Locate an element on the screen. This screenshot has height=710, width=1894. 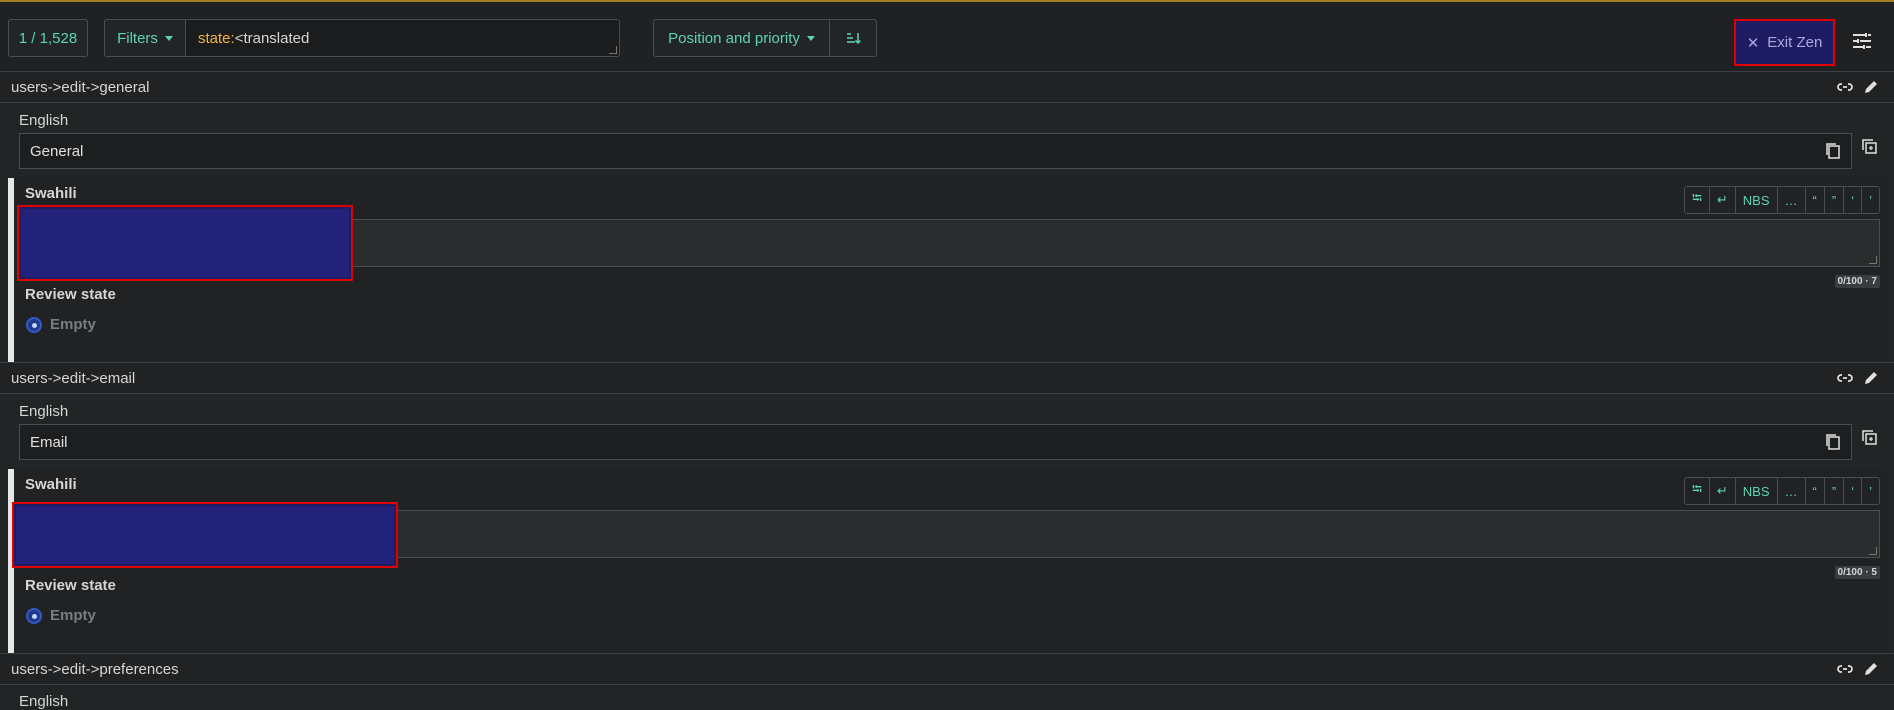
unit-header: users->edit->general is located at coordinates (947, 87).